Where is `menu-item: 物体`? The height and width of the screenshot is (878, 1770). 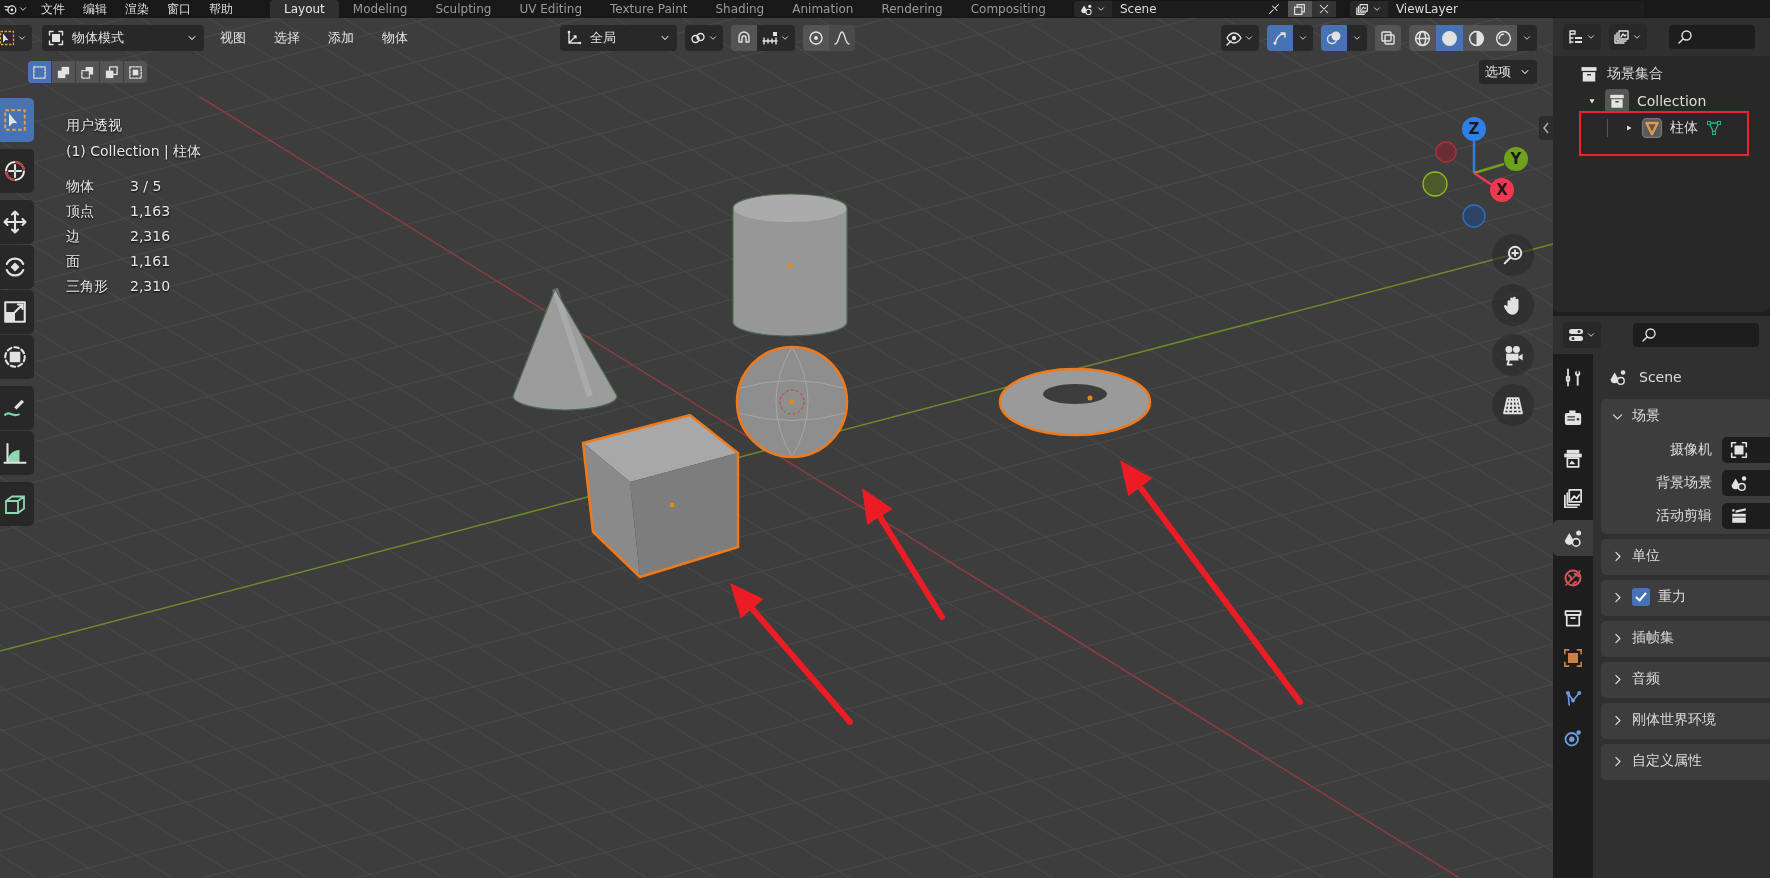
menu-item: 物体 is located at coordinates (395, 38).